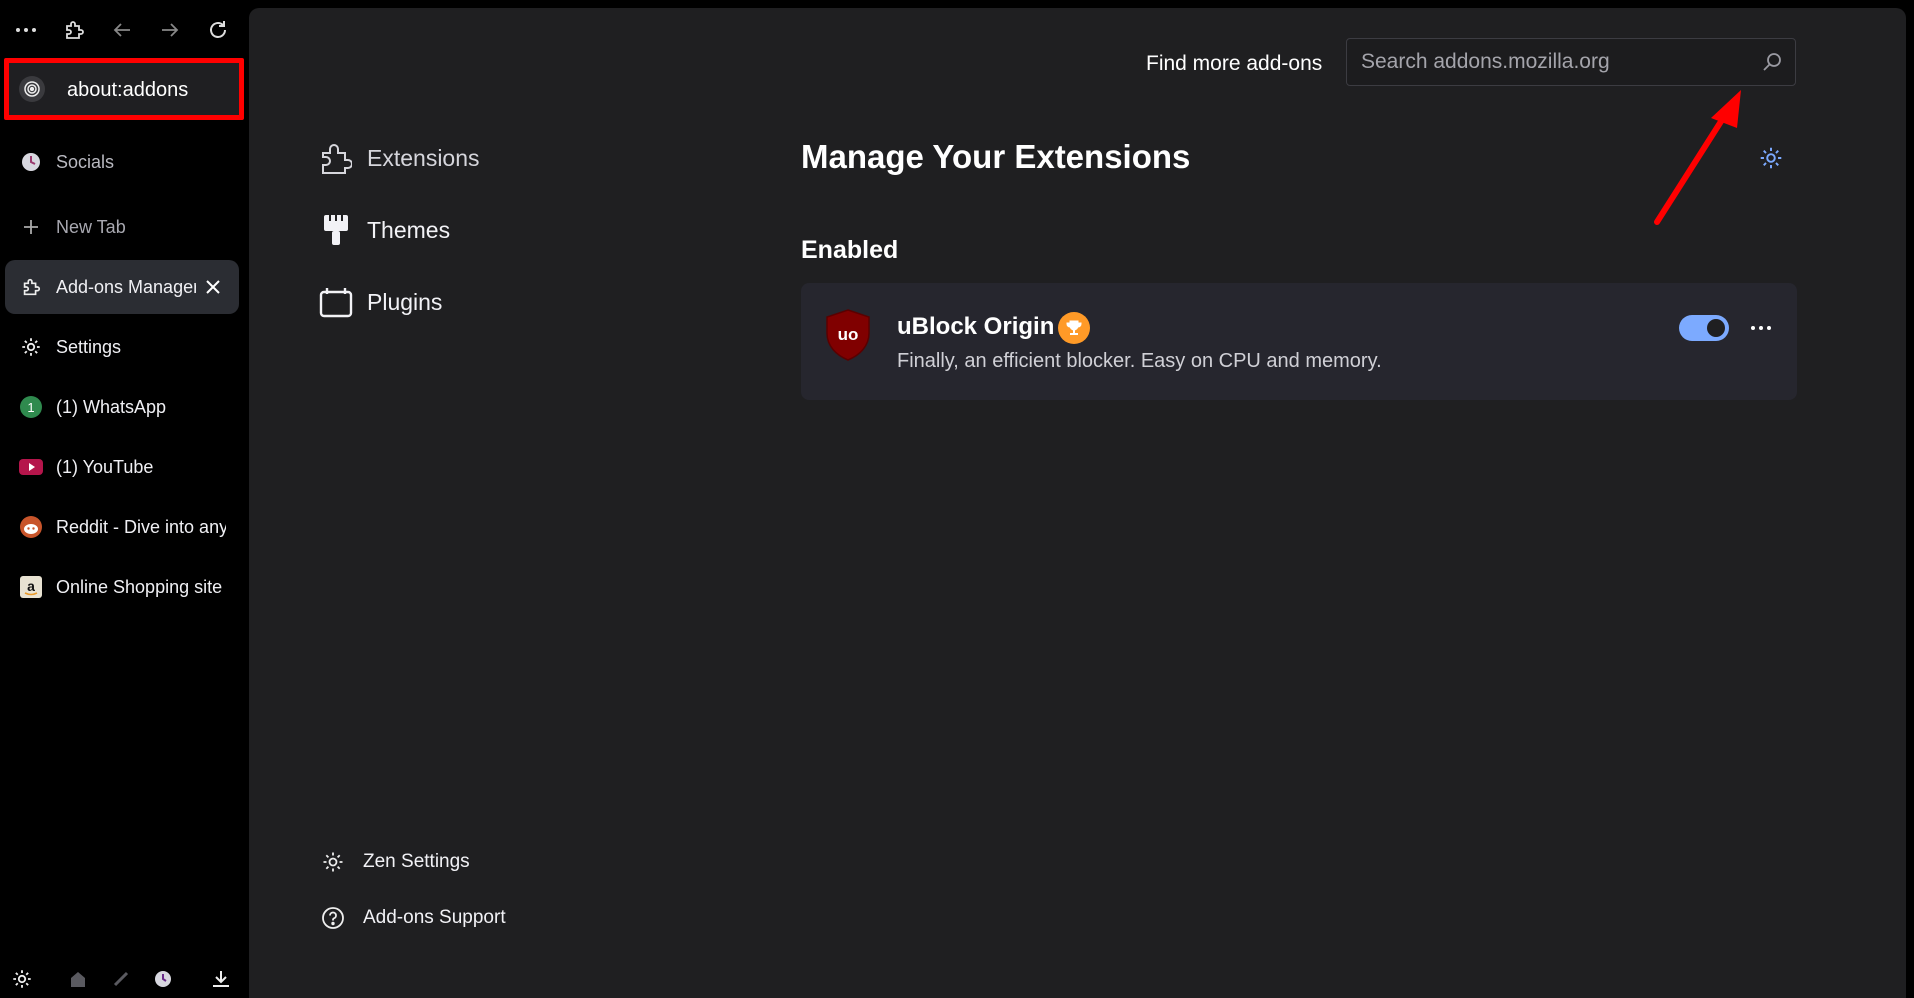  Describe the element at coordinates (126, 286) in the screenshot. I see `tab-label: Add-ons Manager` at that location.